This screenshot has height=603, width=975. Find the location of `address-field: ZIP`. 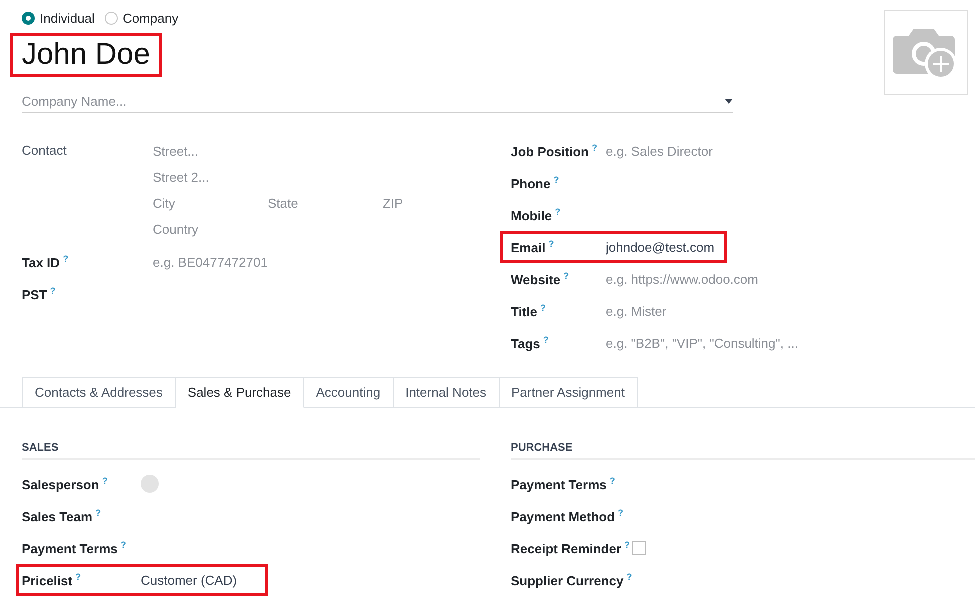

address-field: ZIP is located at coordinates (440, 203).